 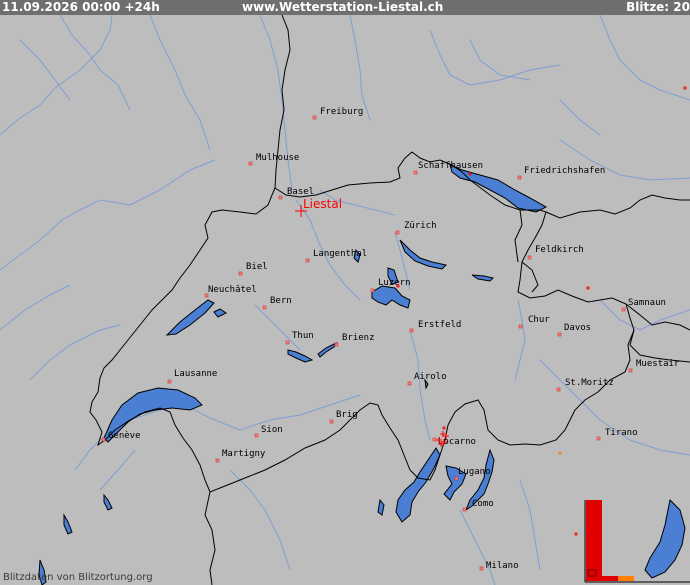 I want to click on timestamp-label: 11.09.2026 00:00 +24h, so click(x=81, y=7).